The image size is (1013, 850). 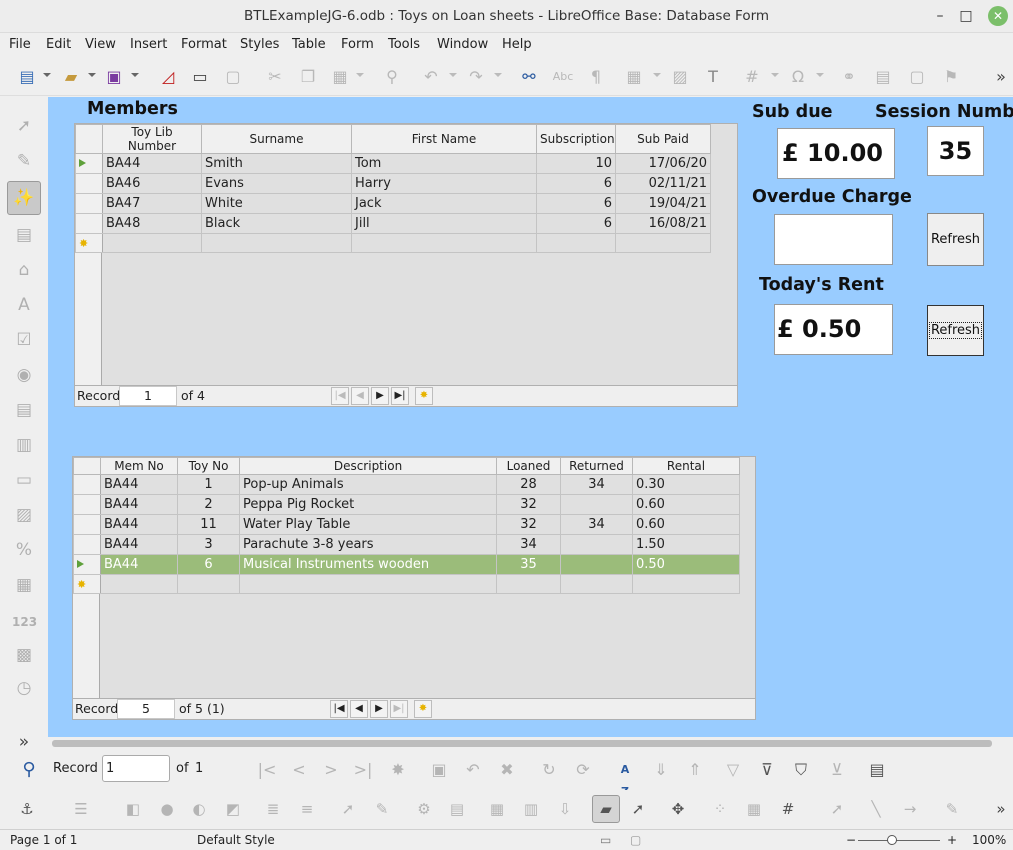 I want to click on ungroup-icon: ≡, so click(x=307, y=809).